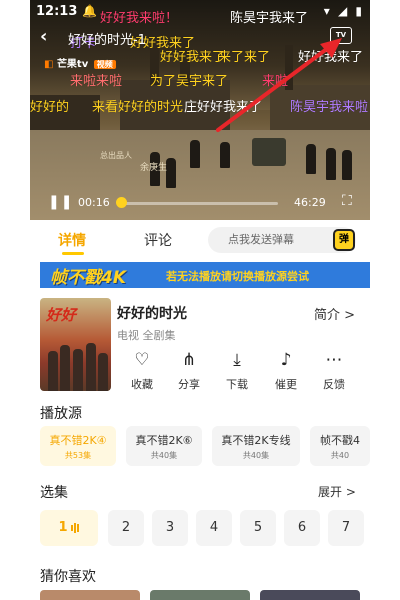 Image resolution: width=400 pixels, height=600 pixels. Describe the element at coordinates (237, 384) in the screenshot. I see `action-label: 下载` at that location.